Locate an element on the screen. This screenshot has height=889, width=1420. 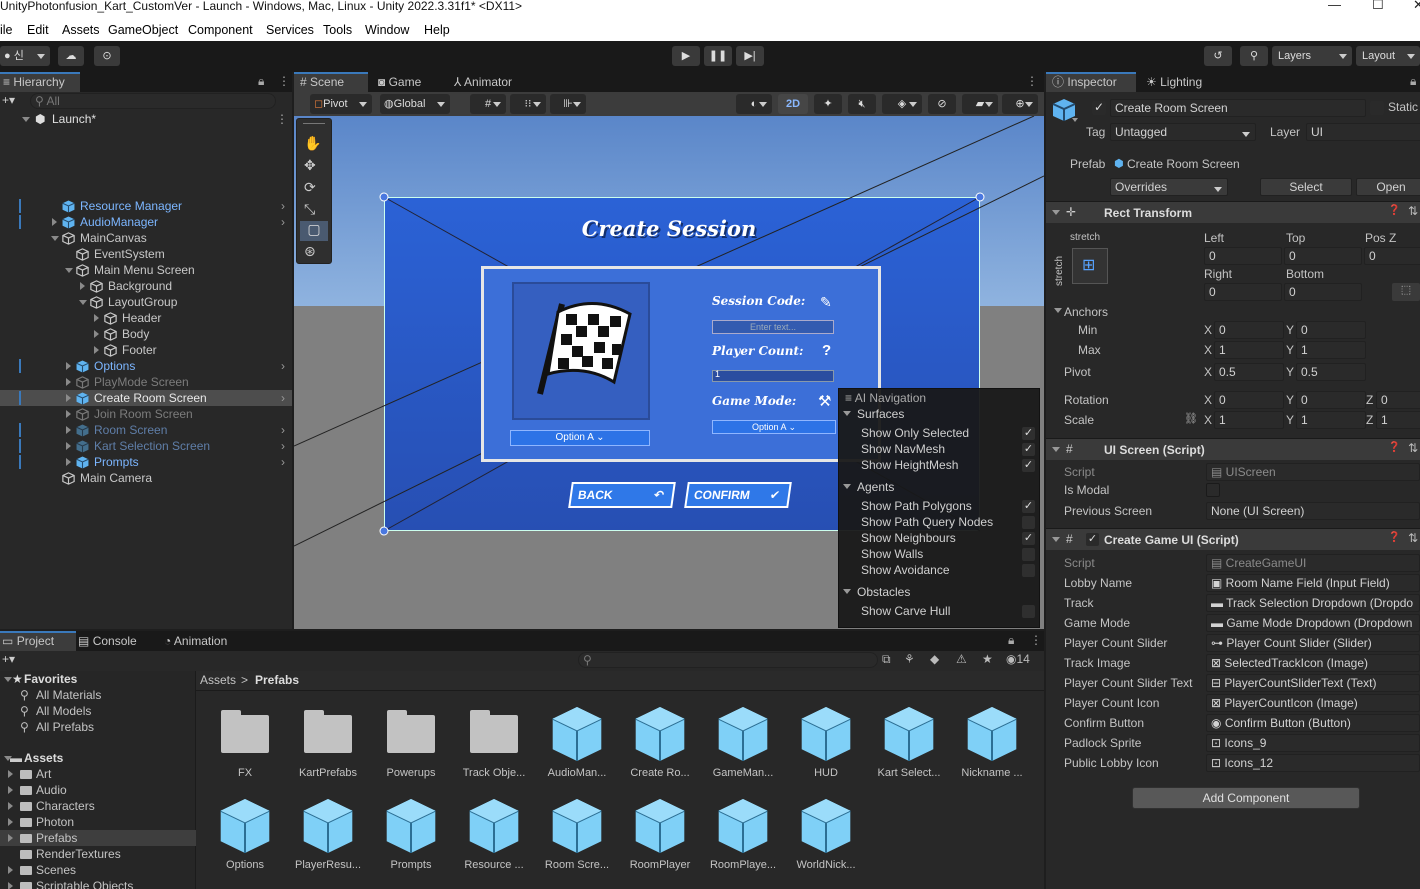
folder-asset: Powerups is located at coordinates (411, 746).